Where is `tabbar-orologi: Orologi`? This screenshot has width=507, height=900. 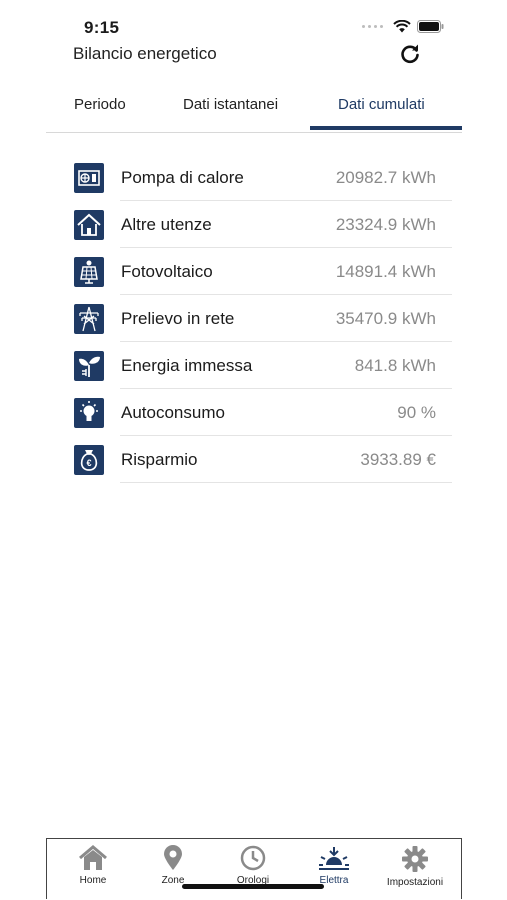 tabbar-orologi: Orologi is located at coordinates (253, 865).